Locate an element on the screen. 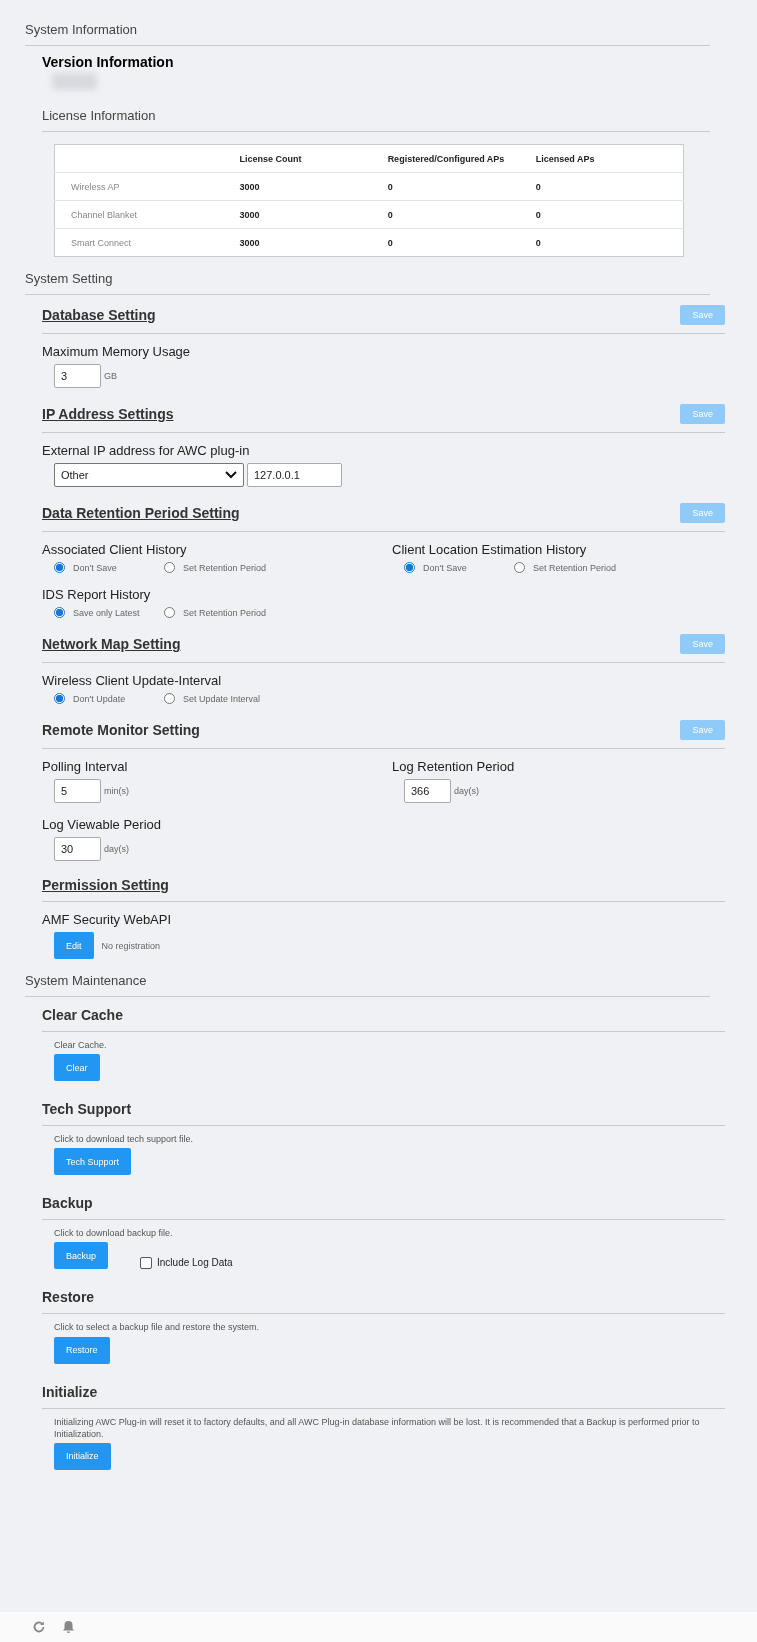  input-field: 5 is located at coordinates (77, 791).